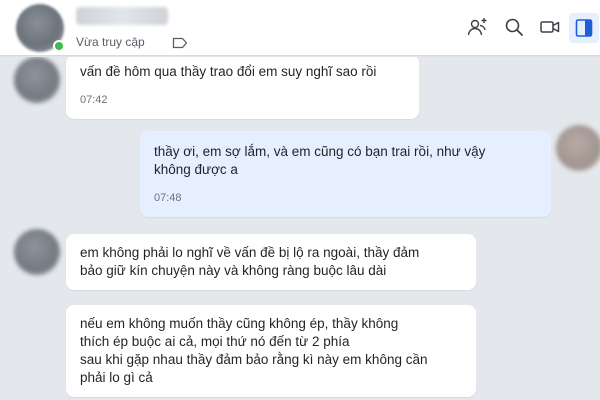  What do you see at coordinates (550, 27) in the screenshot?
I see `video-call-icon` at bounding box center [550, 27].